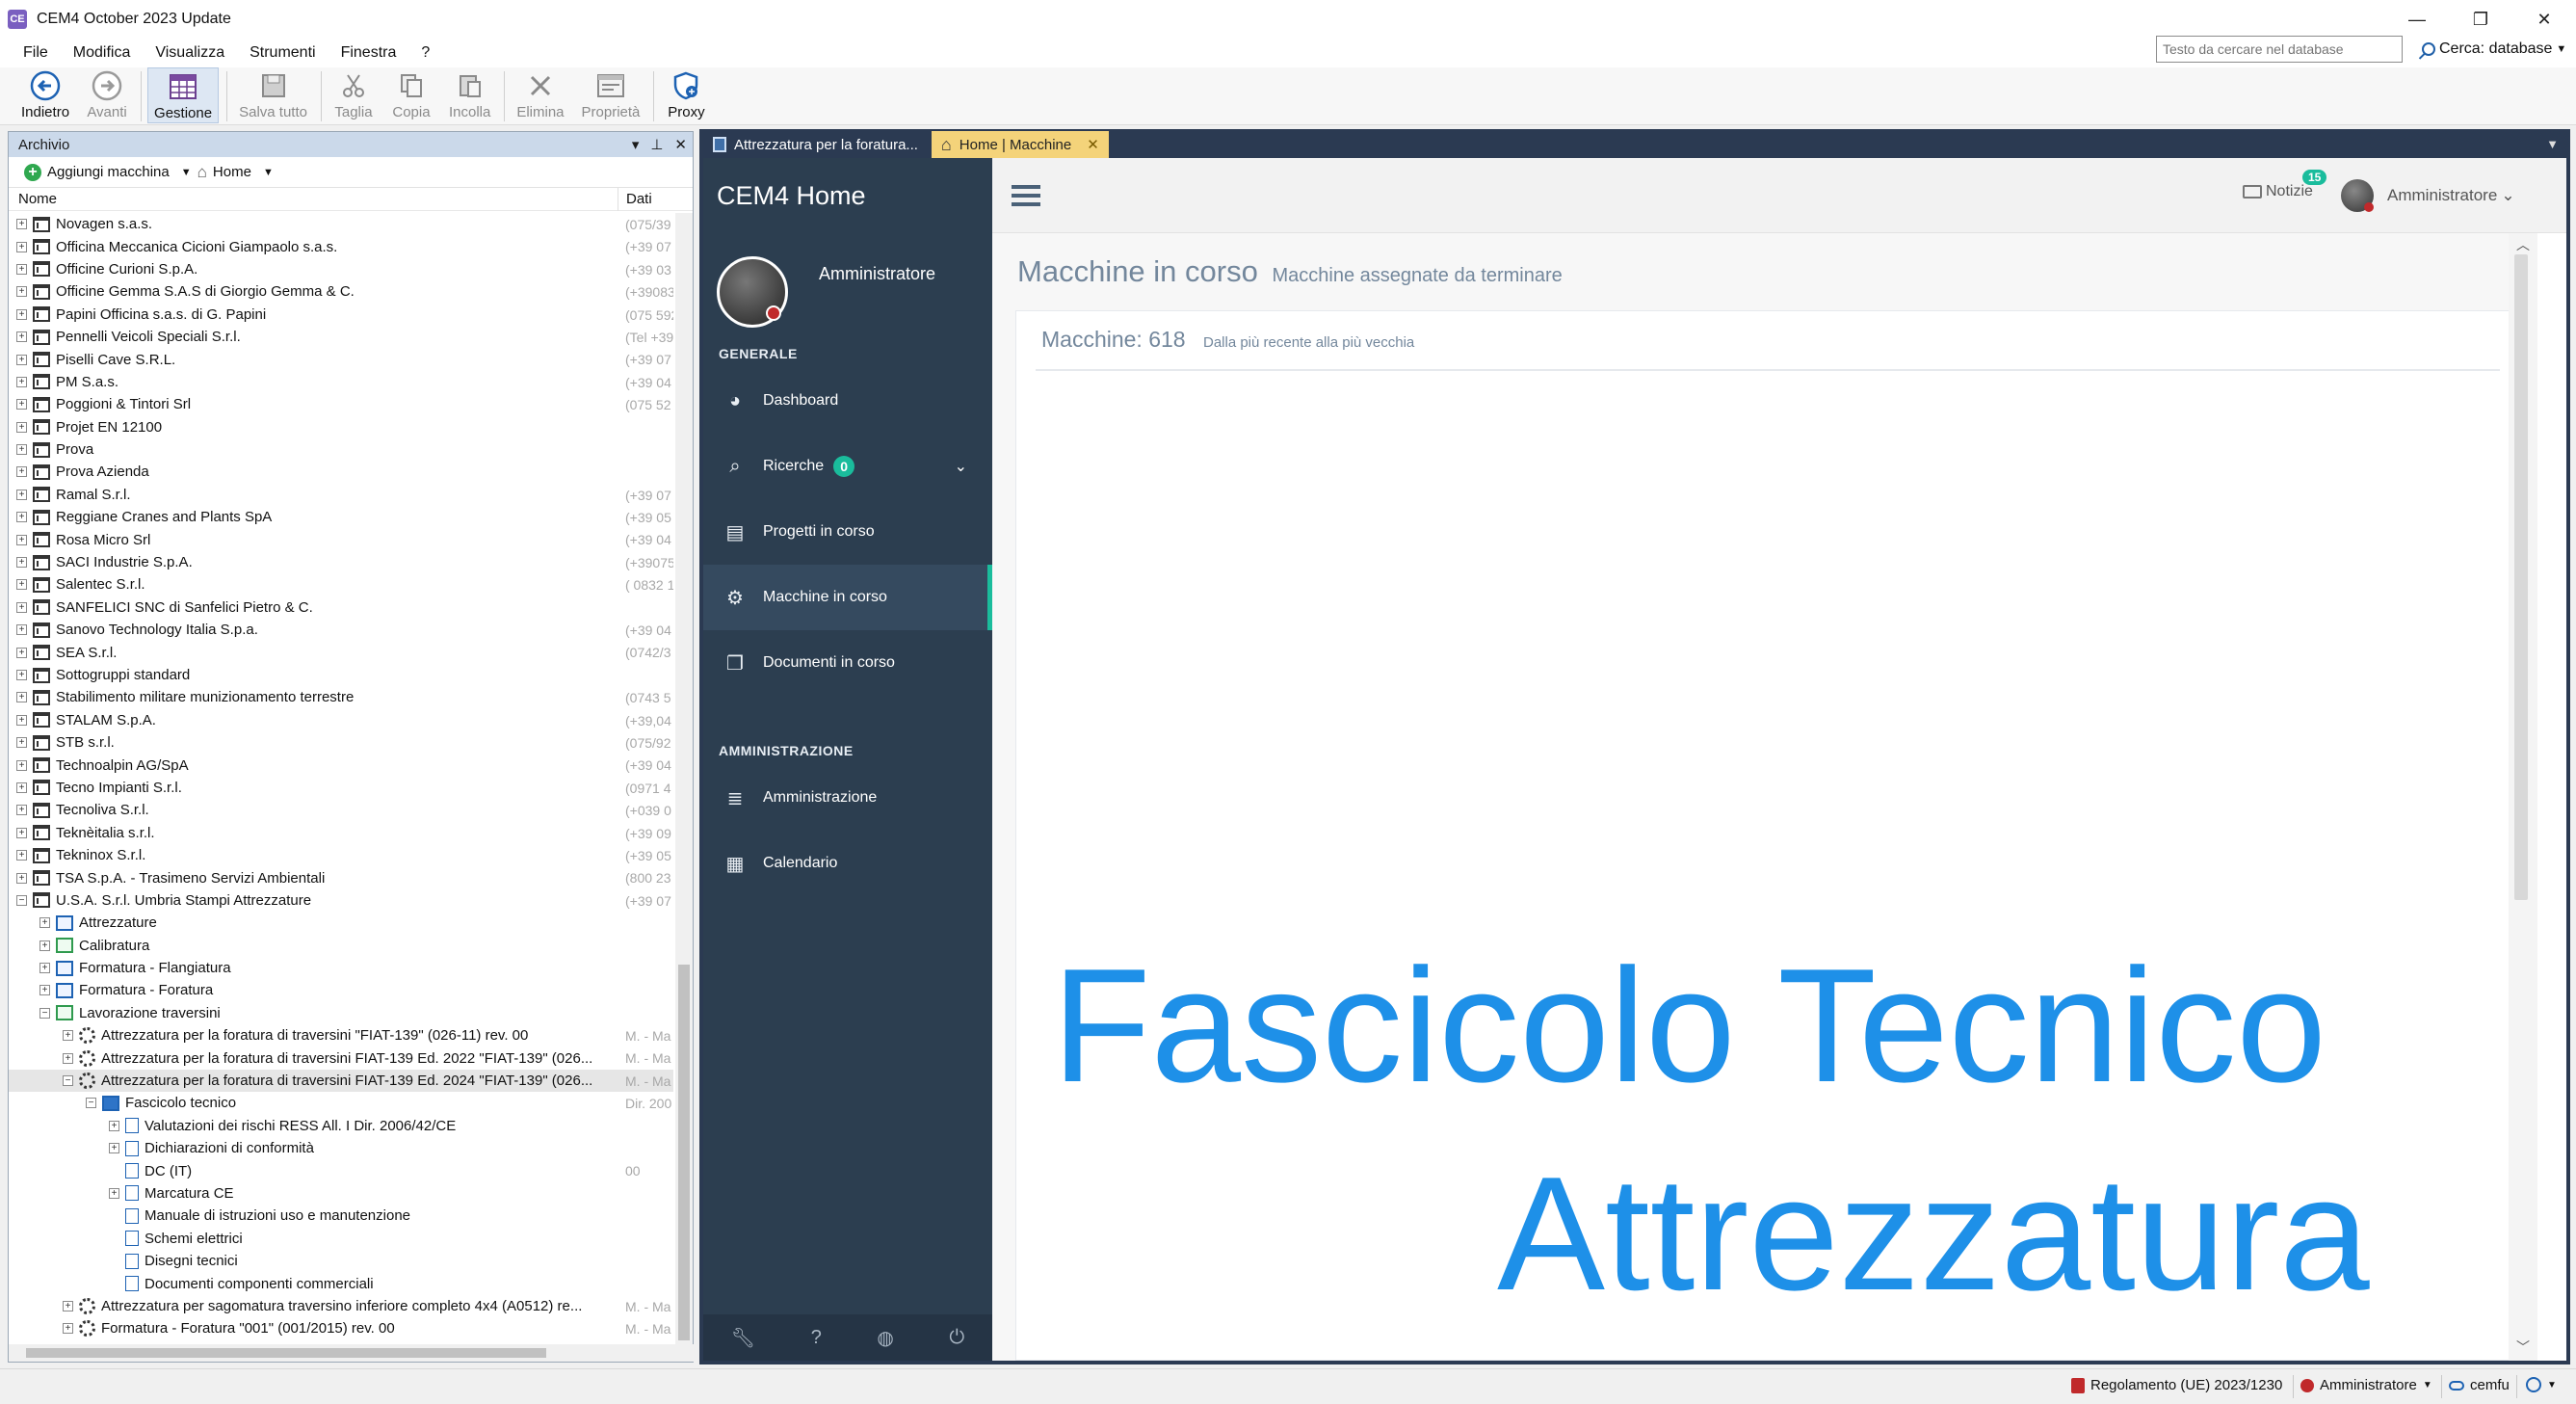 This screenshot has height=1404, width=2576. I want to click on nav-documenti-in-corso: ❐ Documenti in corso, so click(847, 663).